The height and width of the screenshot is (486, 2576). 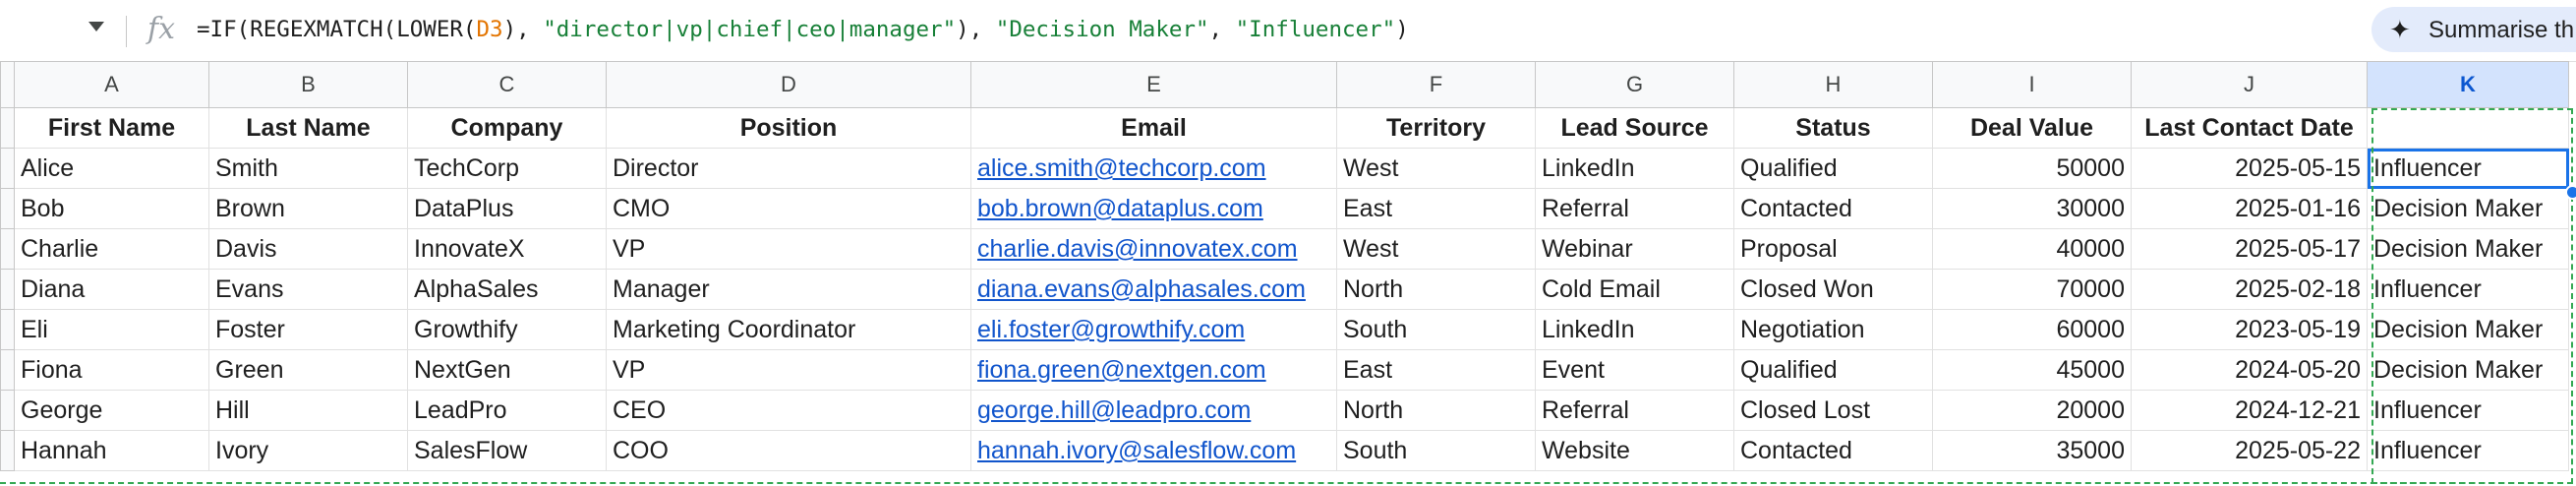 What do you see at coordinates (111, 168) in the screenshot?
I see `table-cell: Alice` at bounding box center [111, 168].